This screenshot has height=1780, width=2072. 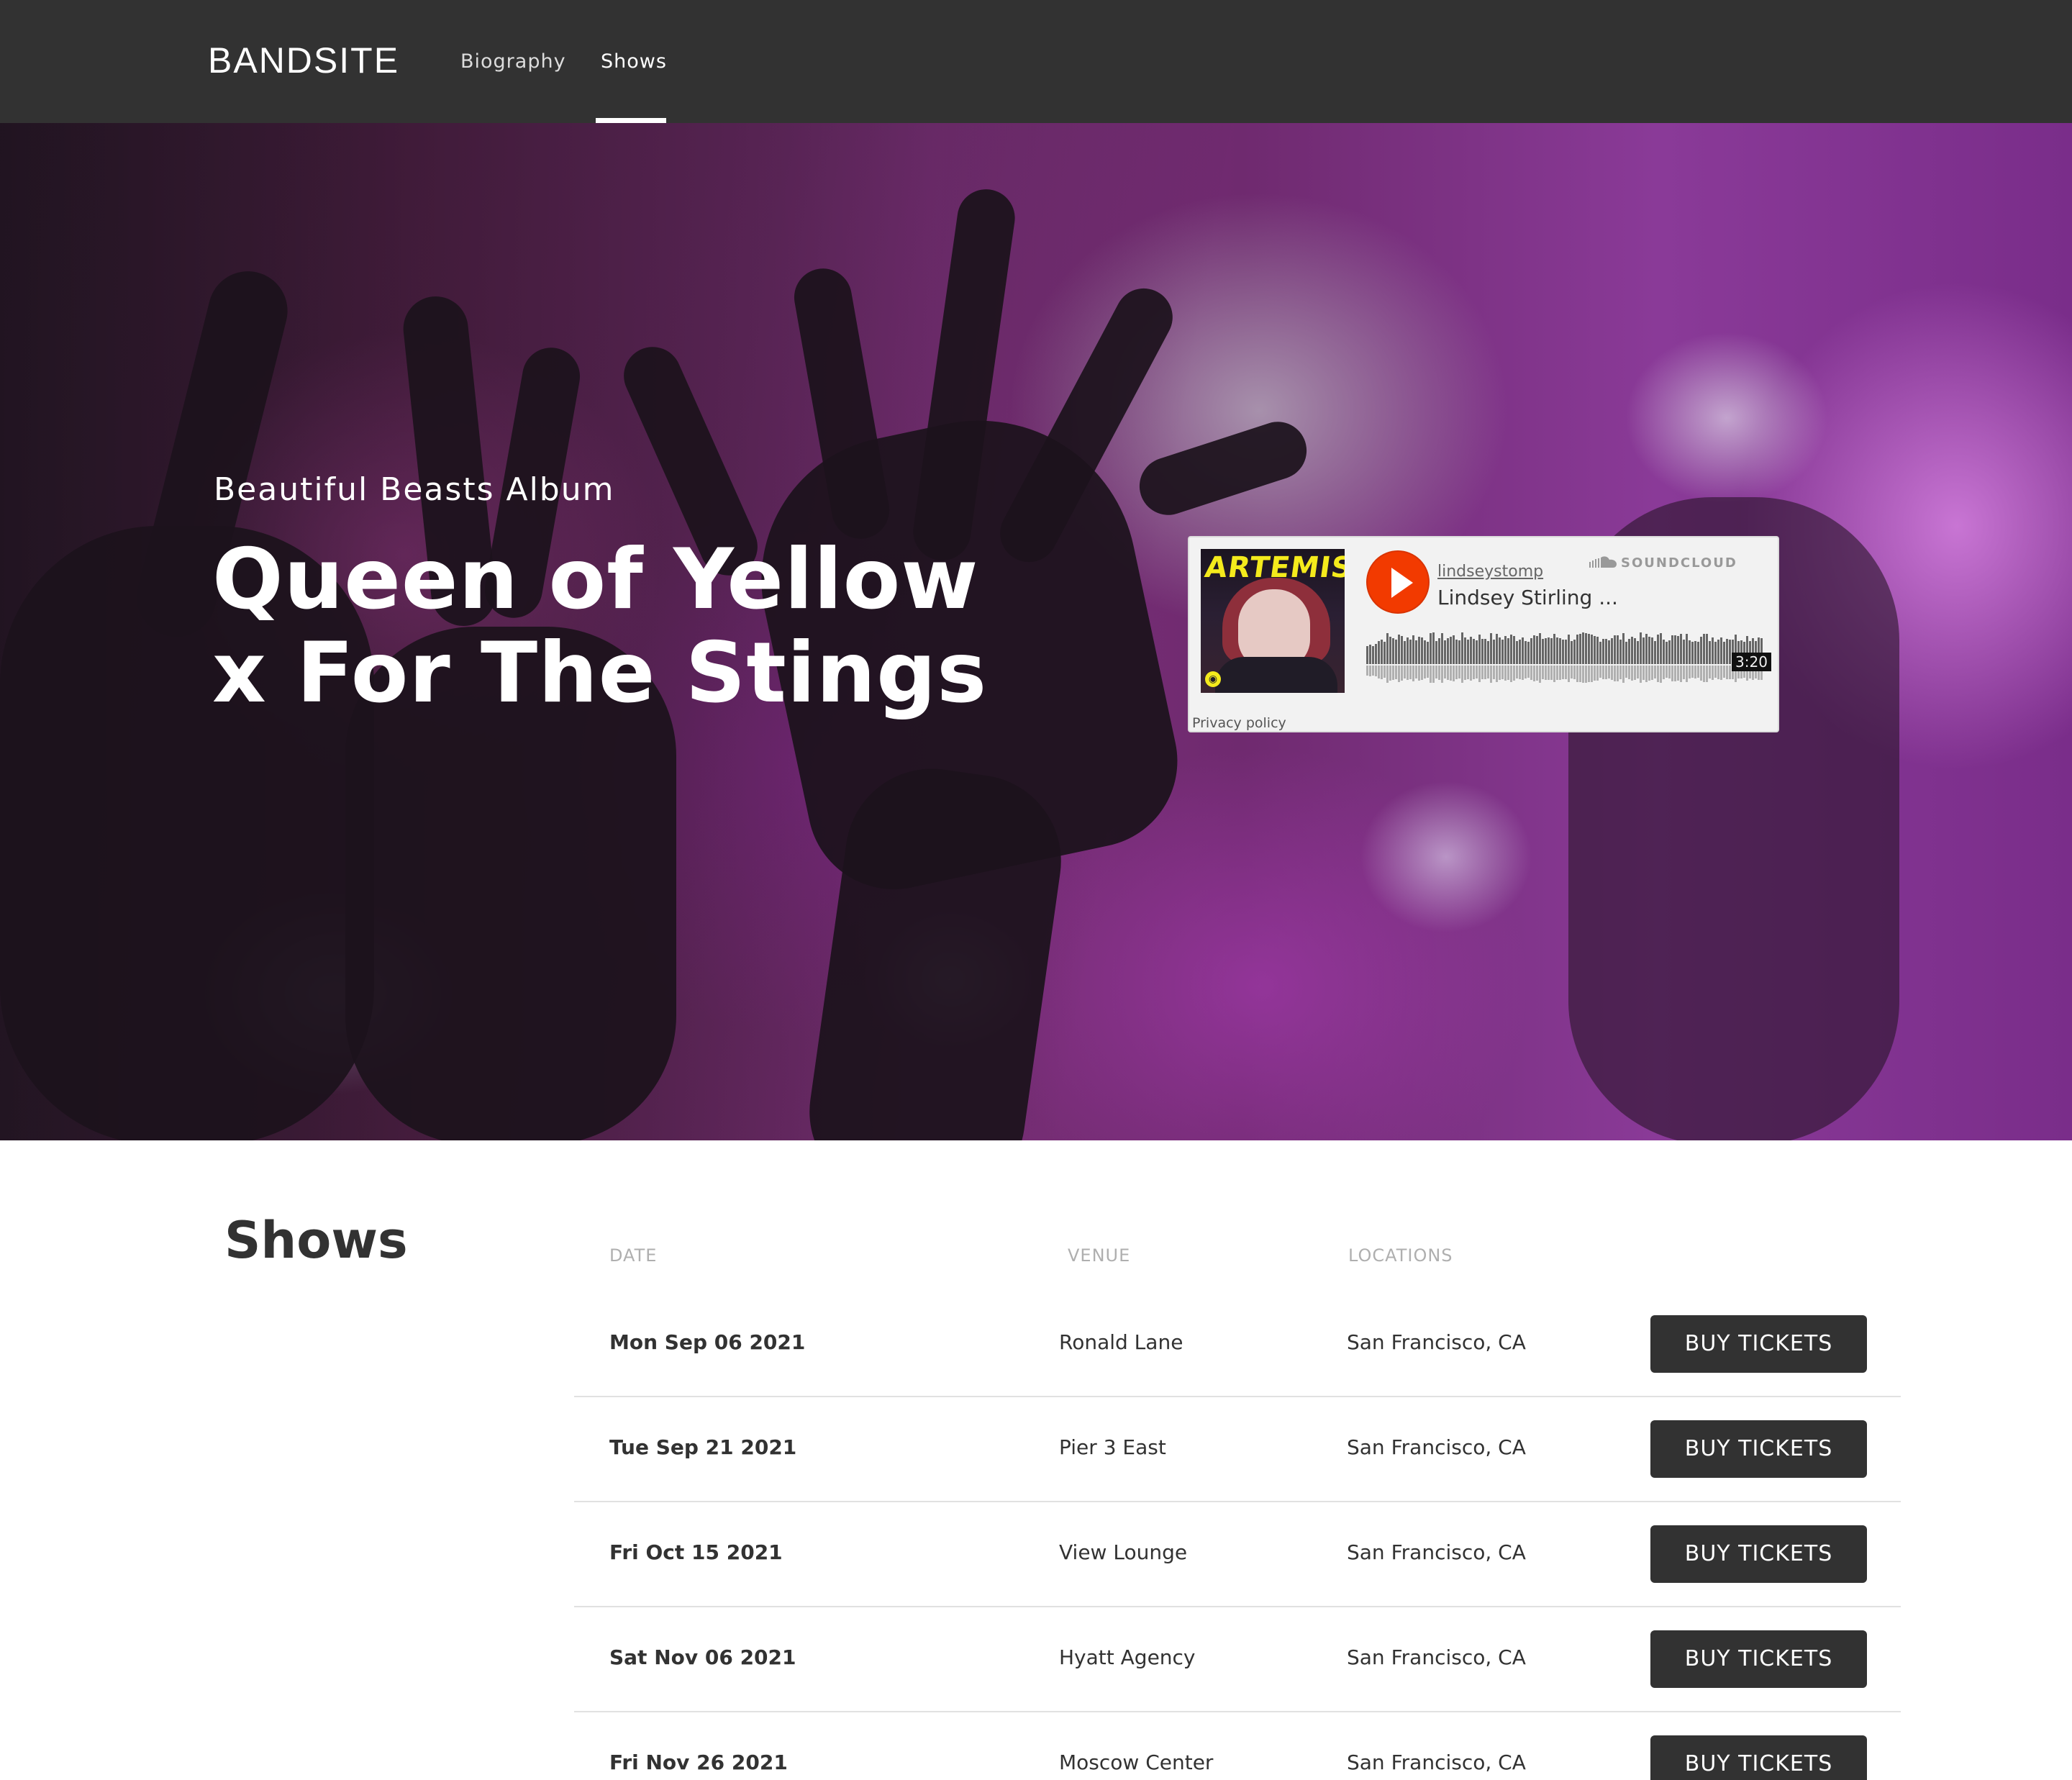 What do you see at coordinates (1398, 582) in the screenshot?
I see `play-button` at bounding box center [1398, 582].